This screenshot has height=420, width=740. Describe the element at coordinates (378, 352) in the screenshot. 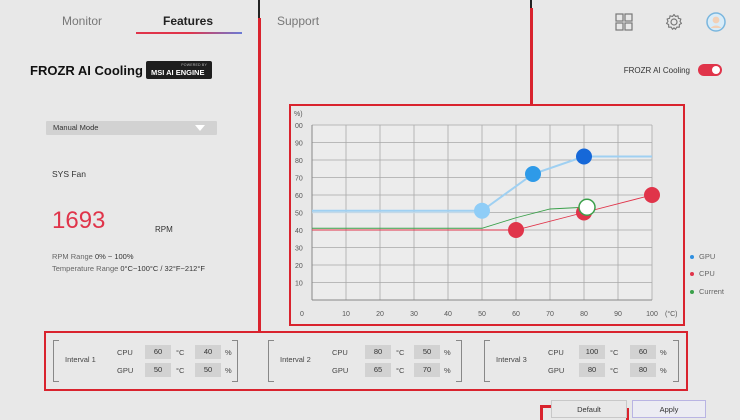

I see `cpu-temp-input: 80` at that location.